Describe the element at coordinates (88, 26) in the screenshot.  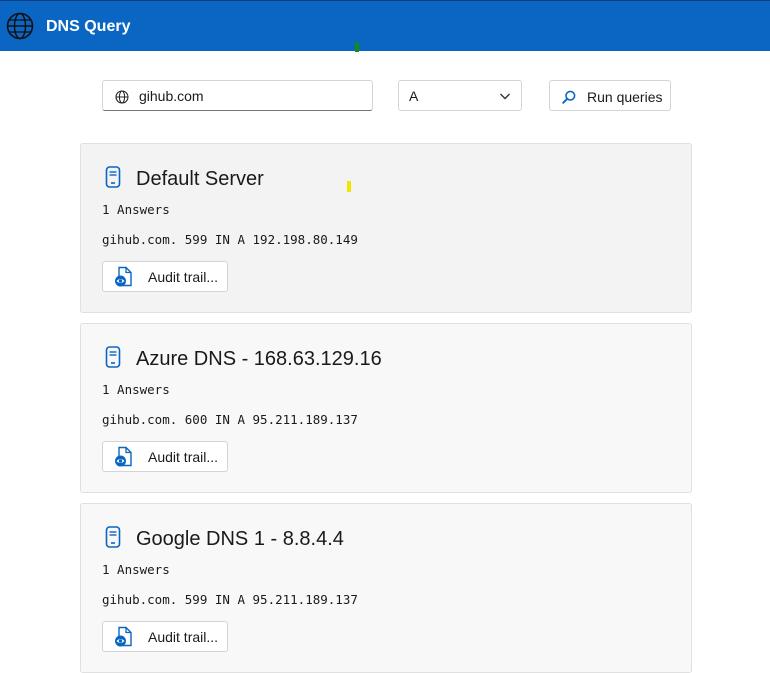
I see `app-title: DNS Query` at that location.